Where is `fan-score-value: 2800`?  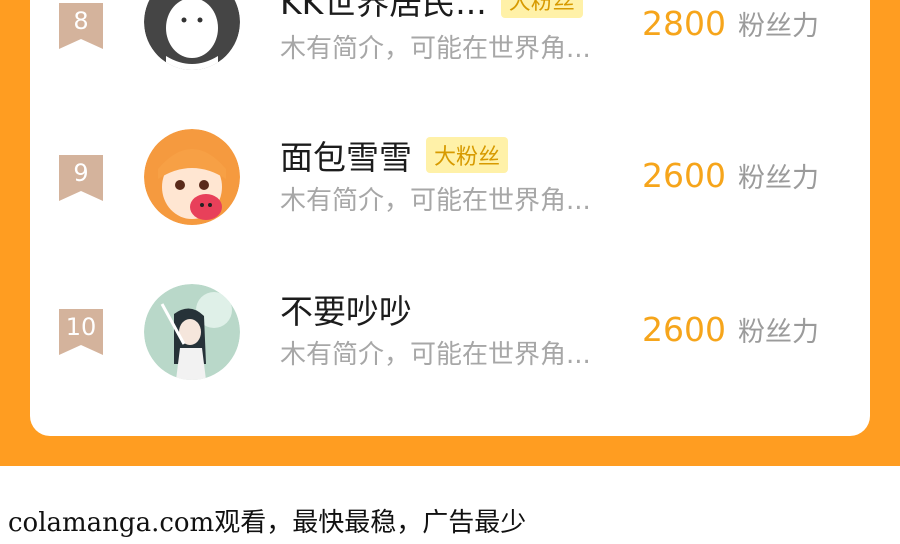 fan-score-value: 2800 is located at coordinates (684, 23).